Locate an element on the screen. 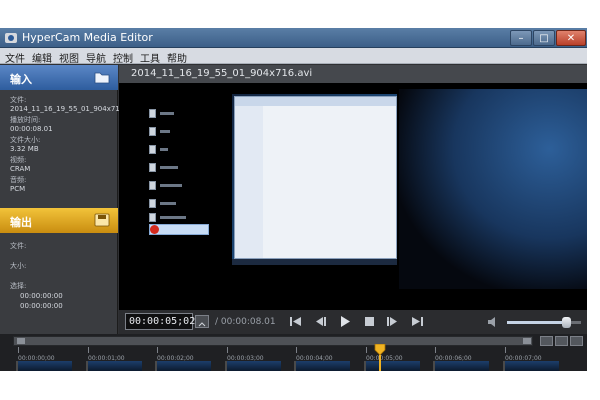 The image size is (600, 400). zoom-out-button is located at coordinates (576, 341).